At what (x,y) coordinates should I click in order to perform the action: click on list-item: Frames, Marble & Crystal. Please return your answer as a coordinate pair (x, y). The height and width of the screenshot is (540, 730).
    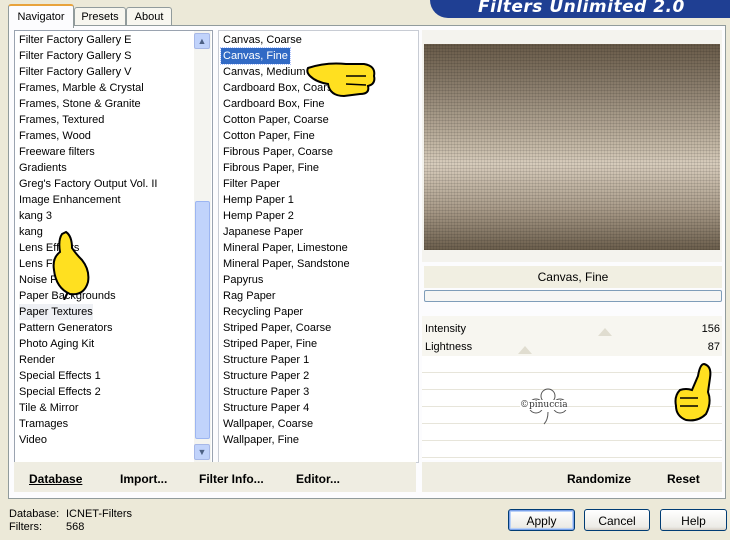
    Looking at the image, I should click on (81, 88).